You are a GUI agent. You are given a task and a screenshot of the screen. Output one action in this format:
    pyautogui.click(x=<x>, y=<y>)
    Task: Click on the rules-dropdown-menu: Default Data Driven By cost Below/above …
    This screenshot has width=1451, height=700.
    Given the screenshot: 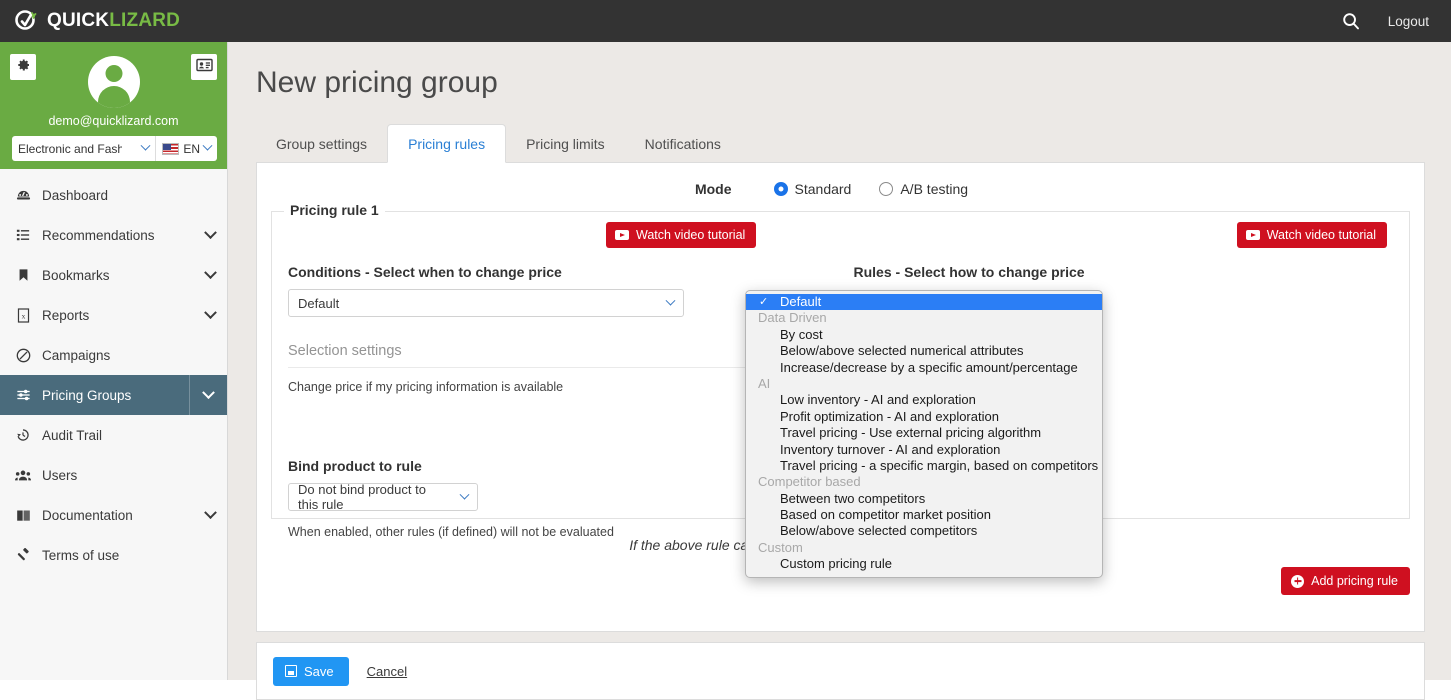 What is the action you would take?
    pyautogui.click(x=924, y=434)
    